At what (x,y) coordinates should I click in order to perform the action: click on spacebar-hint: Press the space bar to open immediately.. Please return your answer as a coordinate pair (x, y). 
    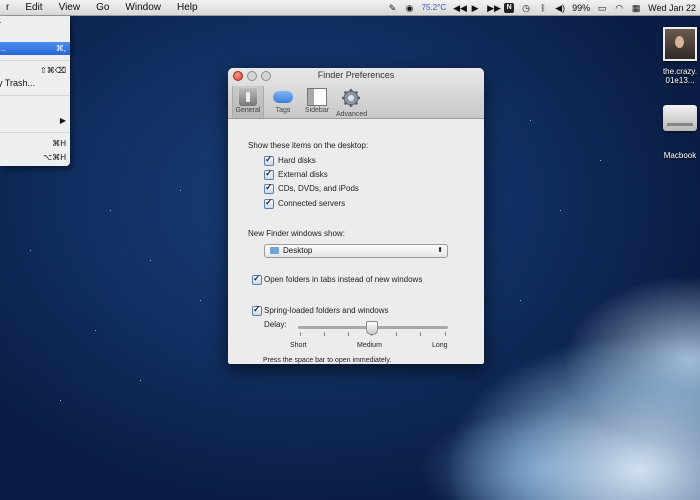
    Looking at the image, I should click on (327, 360).